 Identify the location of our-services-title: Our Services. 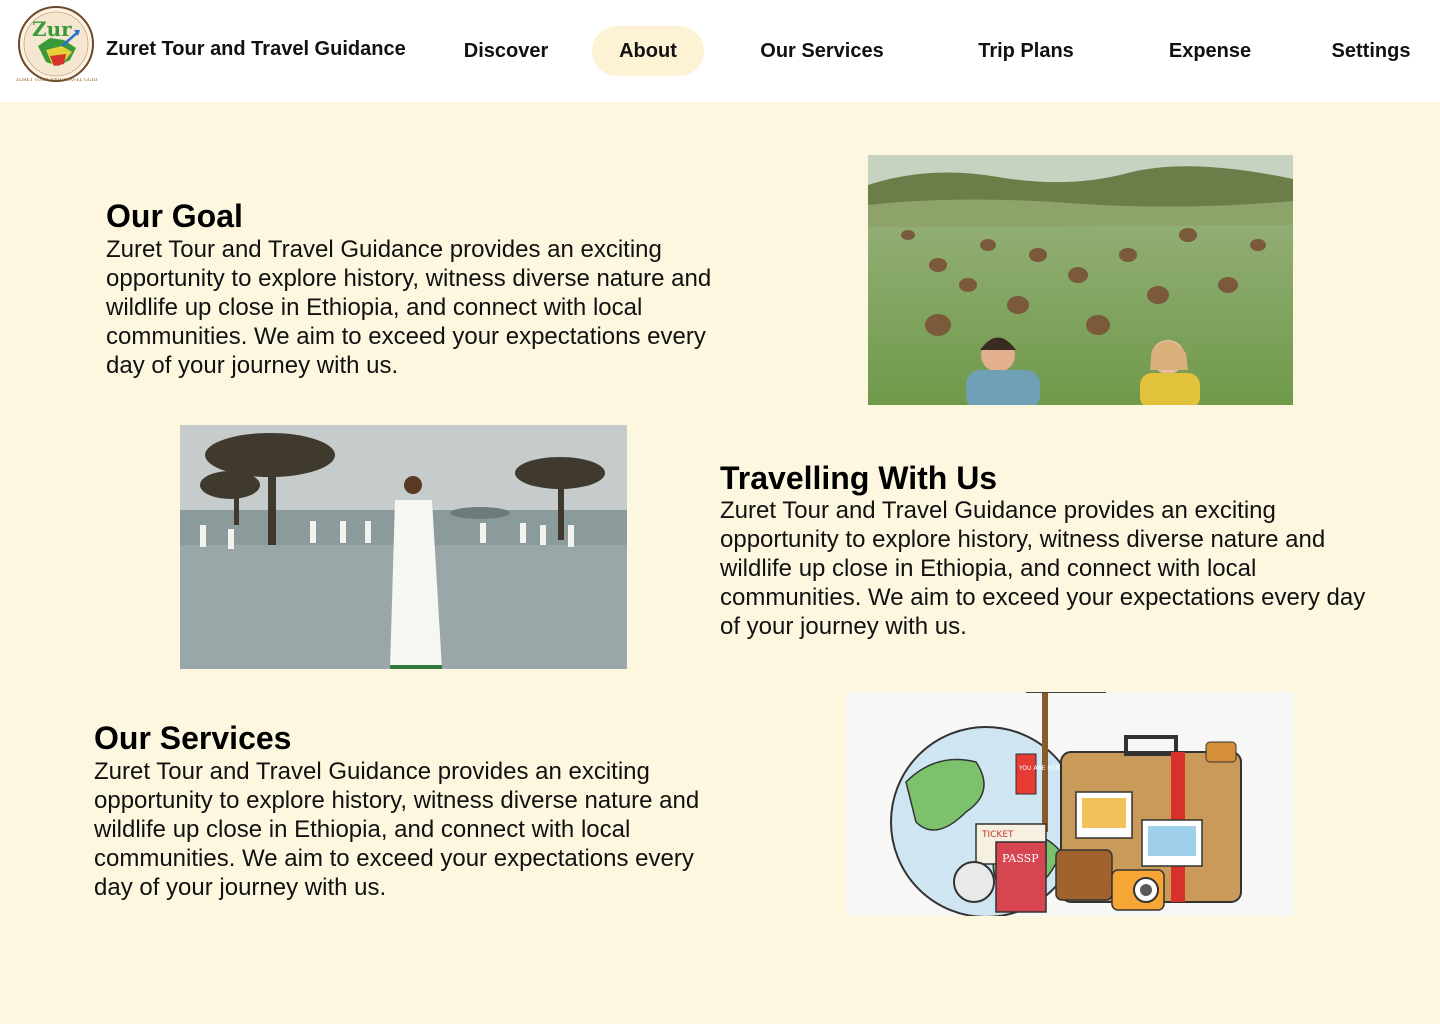
(193, 738).